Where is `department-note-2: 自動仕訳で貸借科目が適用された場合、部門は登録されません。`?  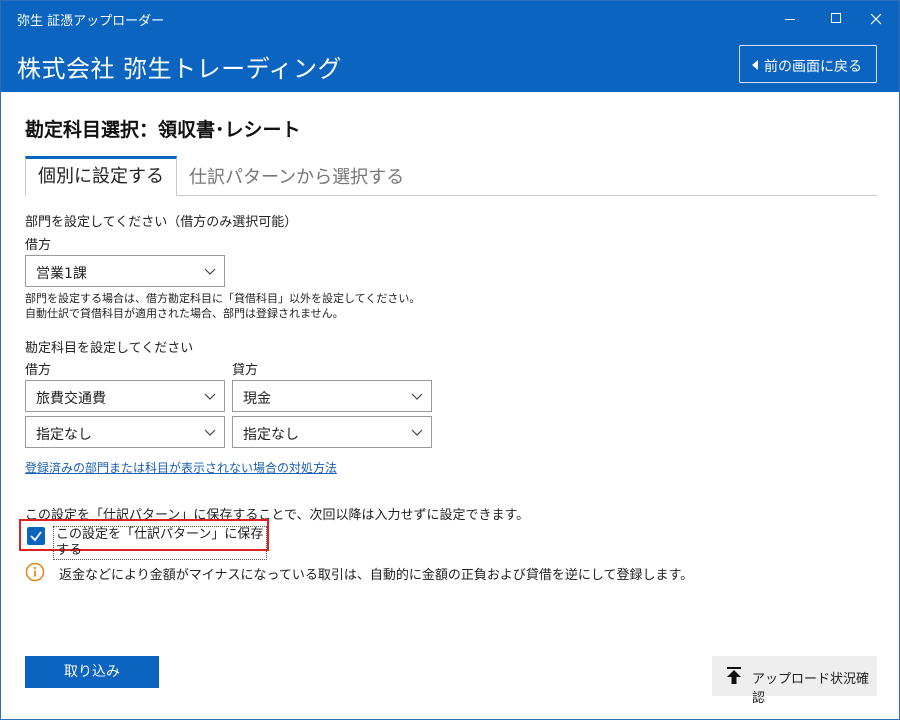 department-note-2: 自動仕訳で貸借科目が適用された場合、部門は登録されません。 is located at coordinates (184, 313).